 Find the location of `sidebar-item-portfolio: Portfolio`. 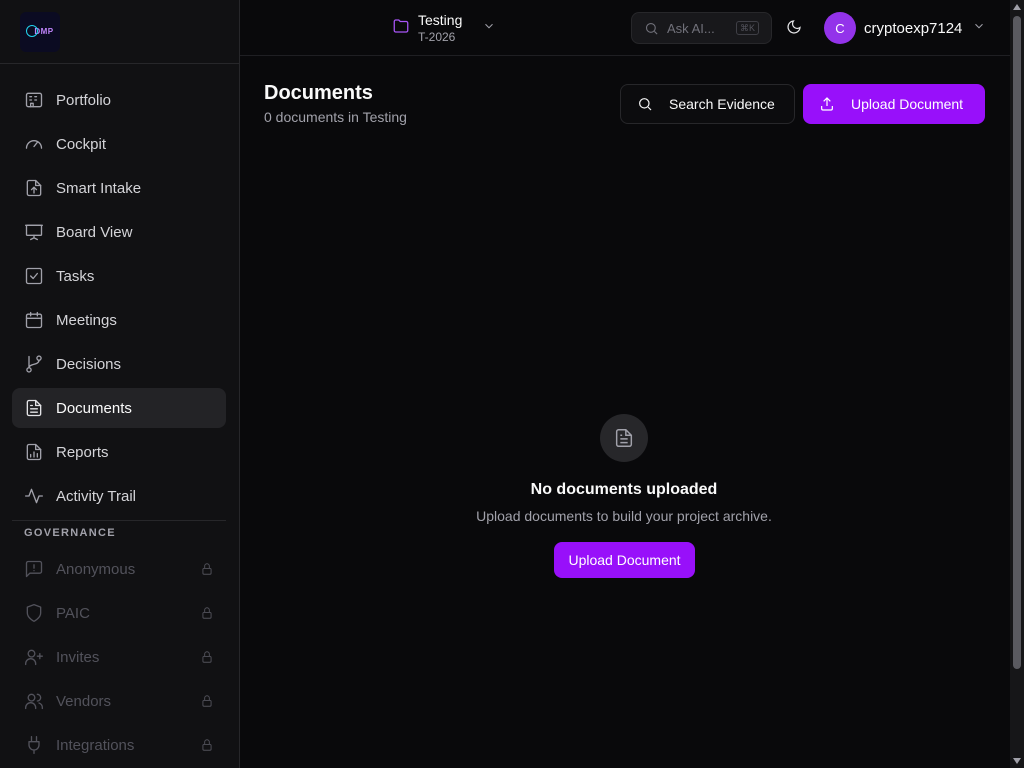

sidebar-item-portfolio: Portfolio is located at coordinates (119, 100).